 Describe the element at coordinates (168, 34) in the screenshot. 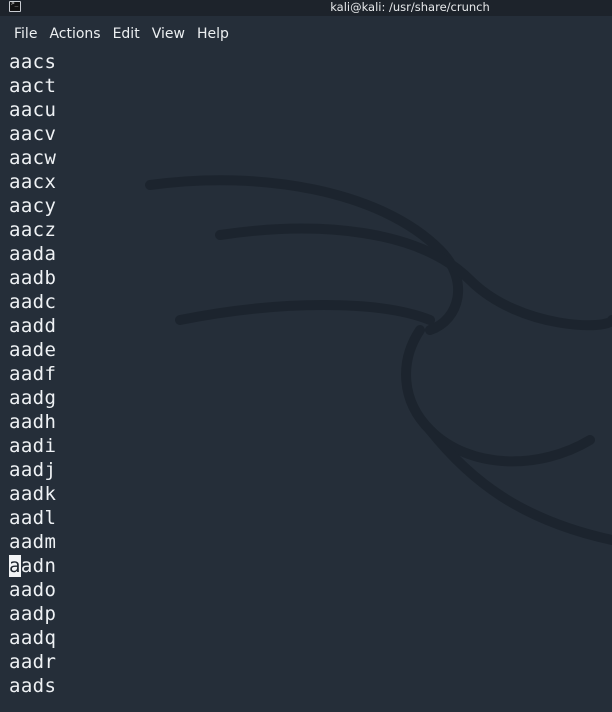

I see `menu-view: View` at that location.